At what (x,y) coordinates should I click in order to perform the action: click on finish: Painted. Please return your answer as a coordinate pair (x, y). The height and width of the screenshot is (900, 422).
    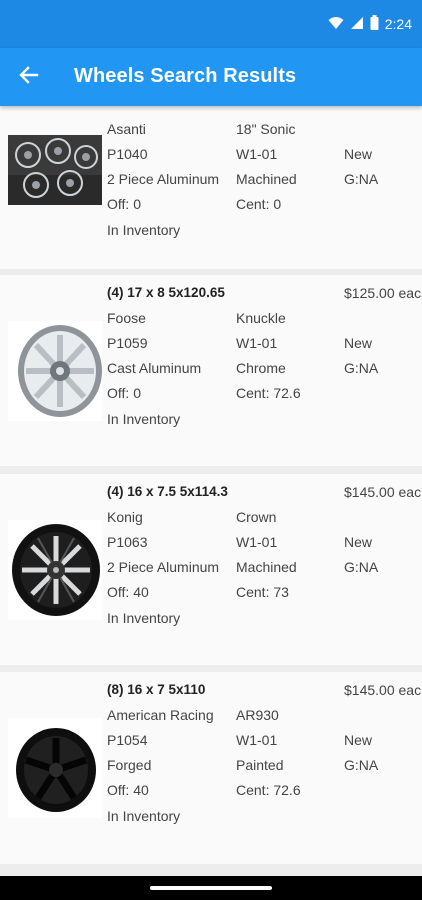
    Looking at the image, I should click on (260, 765).